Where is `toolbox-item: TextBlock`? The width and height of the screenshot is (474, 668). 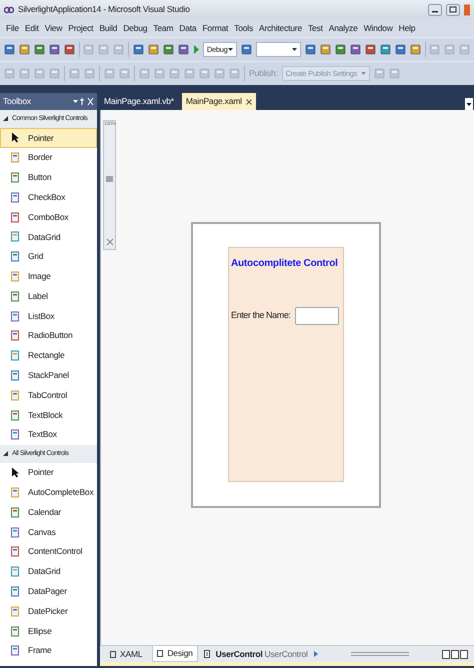 toolbox-item: TextBlock is located at coordinates (48, 415).